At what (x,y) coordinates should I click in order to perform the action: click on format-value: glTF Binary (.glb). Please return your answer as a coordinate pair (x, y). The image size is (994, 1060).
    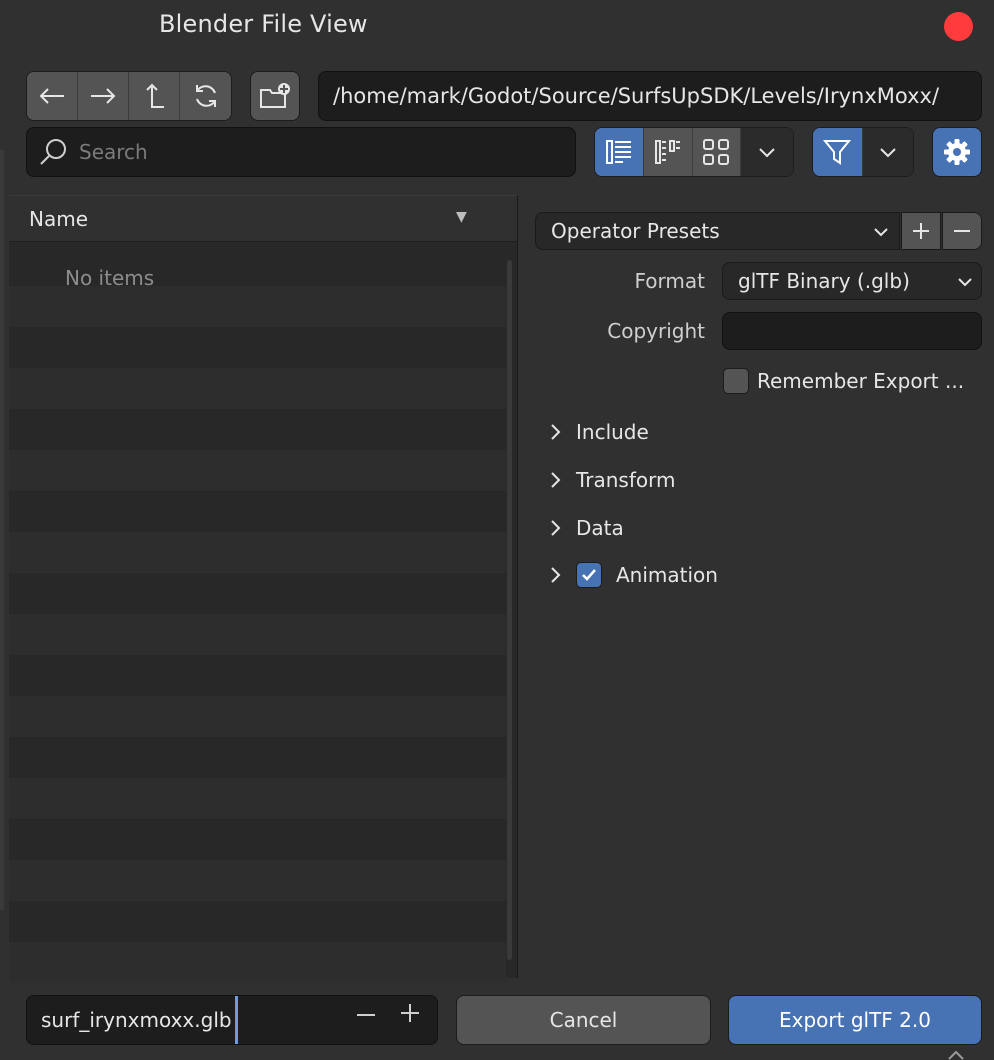
    Looking at the image, I should click on (824, 281).